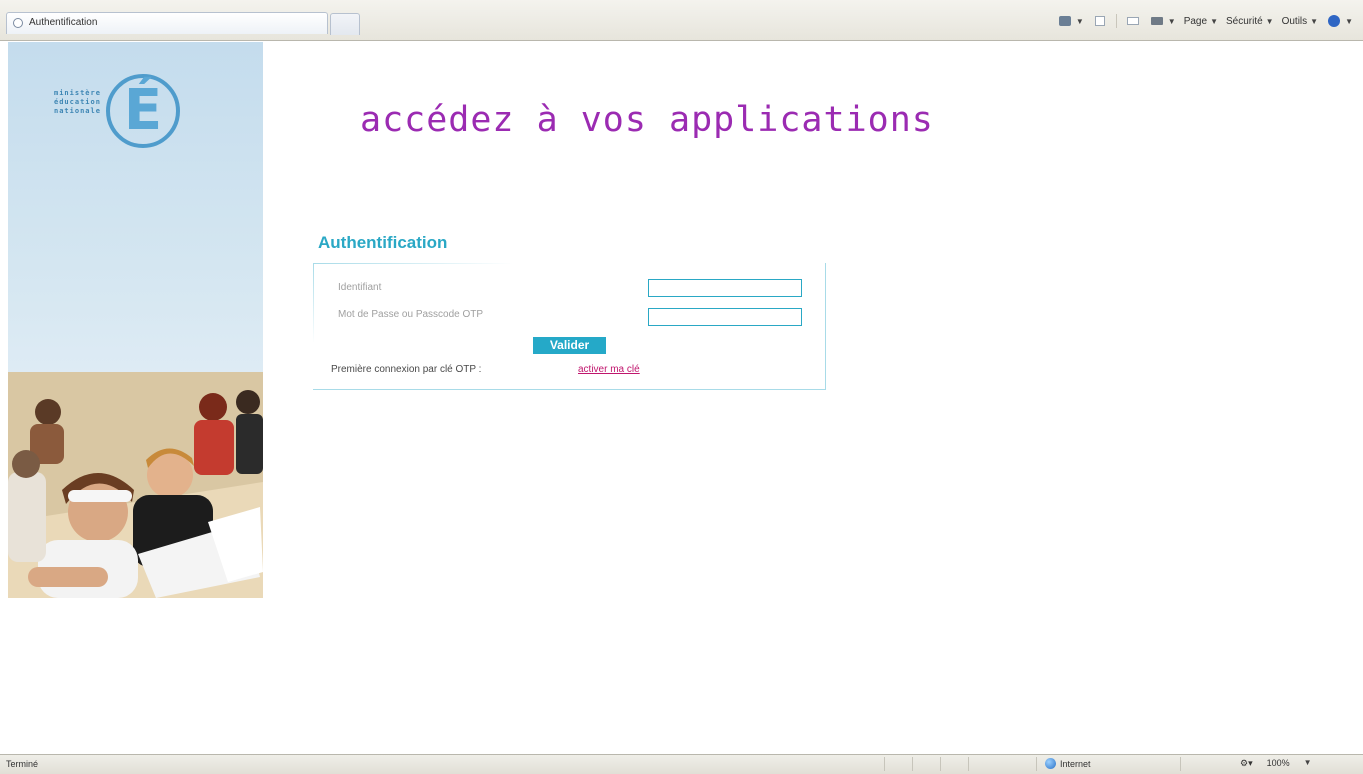  I want to click on zoom-control: ⚙▾ 100% ▼, so click(1276, 763).